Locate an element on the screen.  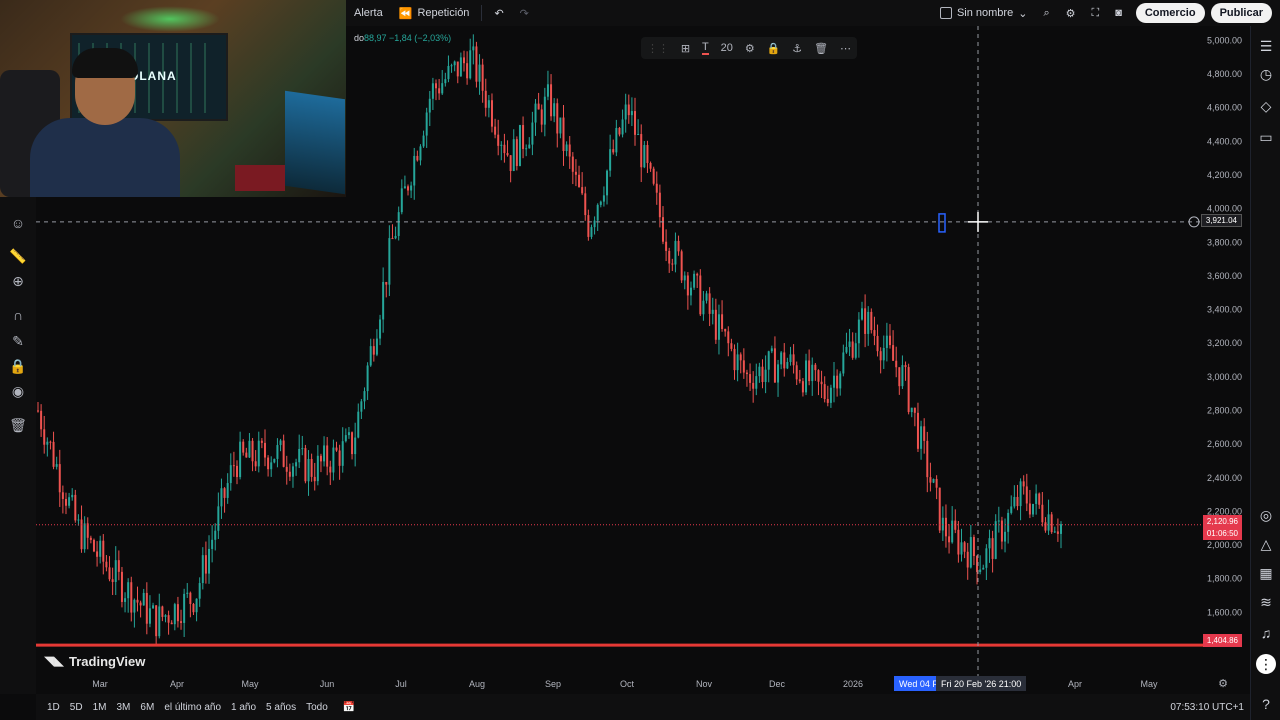
settings-button: ⚙ is located at coordinates (1071, 13).